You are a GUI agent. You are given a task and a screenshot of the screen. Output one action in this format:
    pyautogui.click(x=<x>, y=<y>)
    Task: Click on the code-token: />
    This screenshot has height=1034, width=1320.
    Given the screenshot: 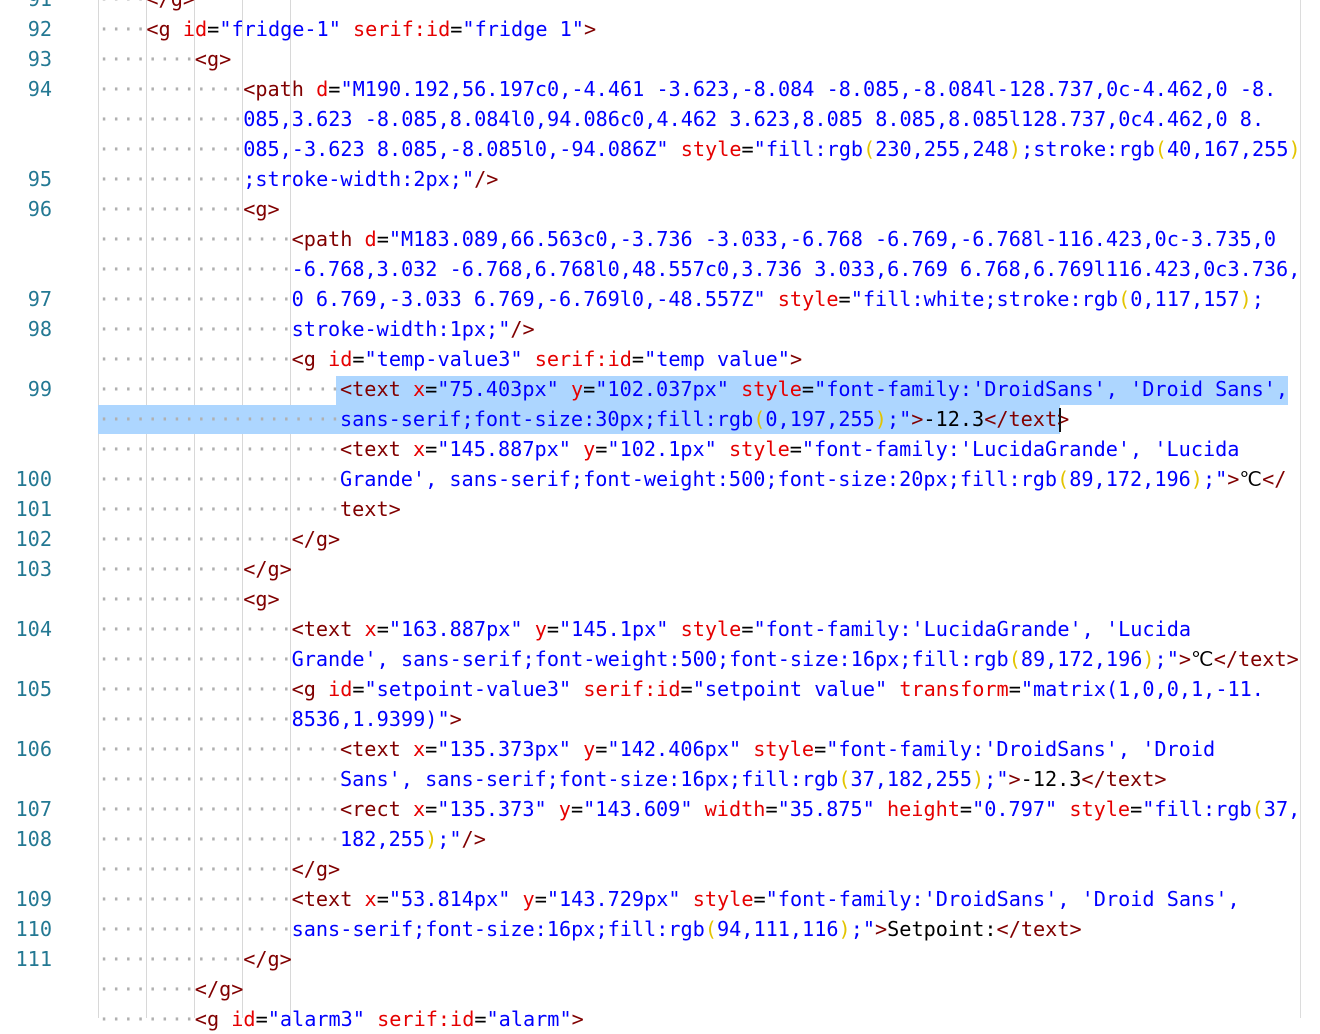 What is the action you would take?
    pyautogui.click(x=522, y=329)
    